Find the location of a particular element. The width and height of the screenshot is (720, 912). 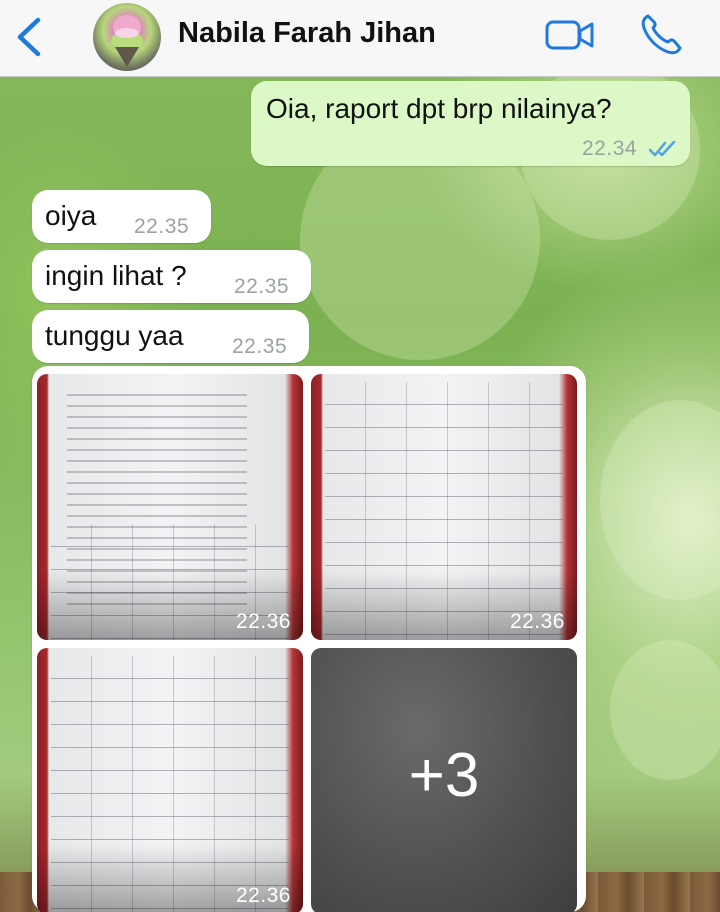

double-check-icon is located at coordinates (662, 148).